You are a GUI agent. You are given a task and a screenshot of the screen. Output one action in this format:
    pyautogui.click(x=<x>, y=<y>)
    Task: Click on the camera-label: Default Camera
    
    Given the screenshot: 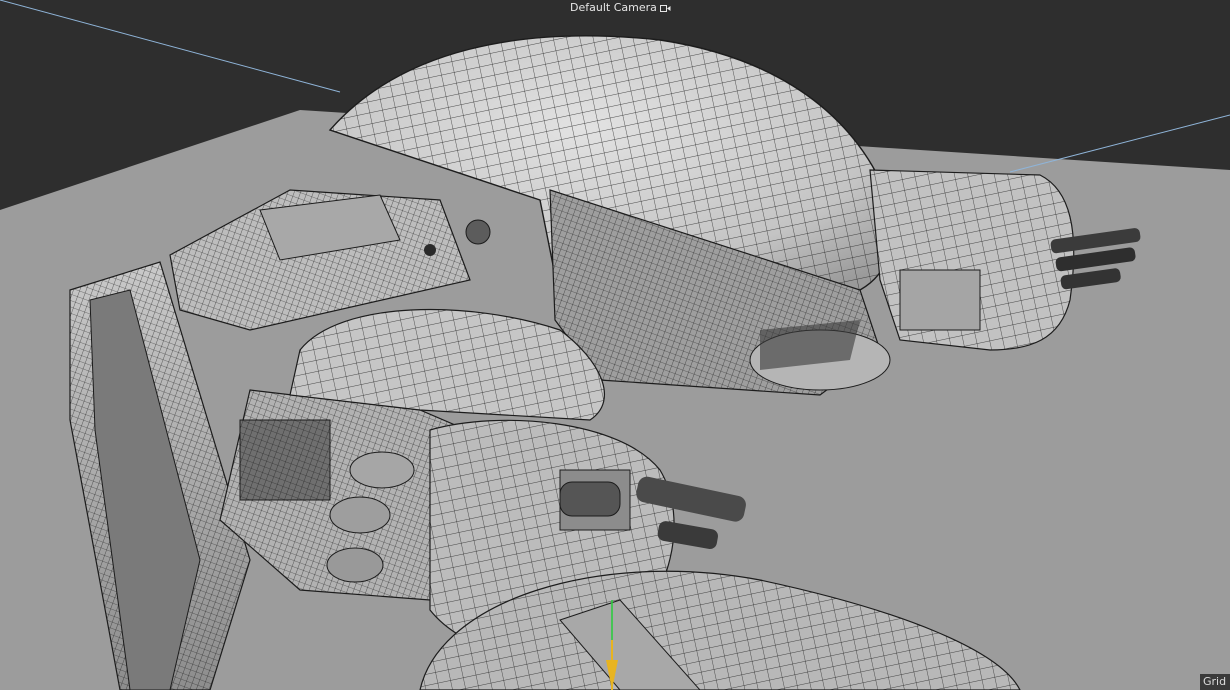 What is the action you would take?
    pyautogui.click(x=620, y=8)
    